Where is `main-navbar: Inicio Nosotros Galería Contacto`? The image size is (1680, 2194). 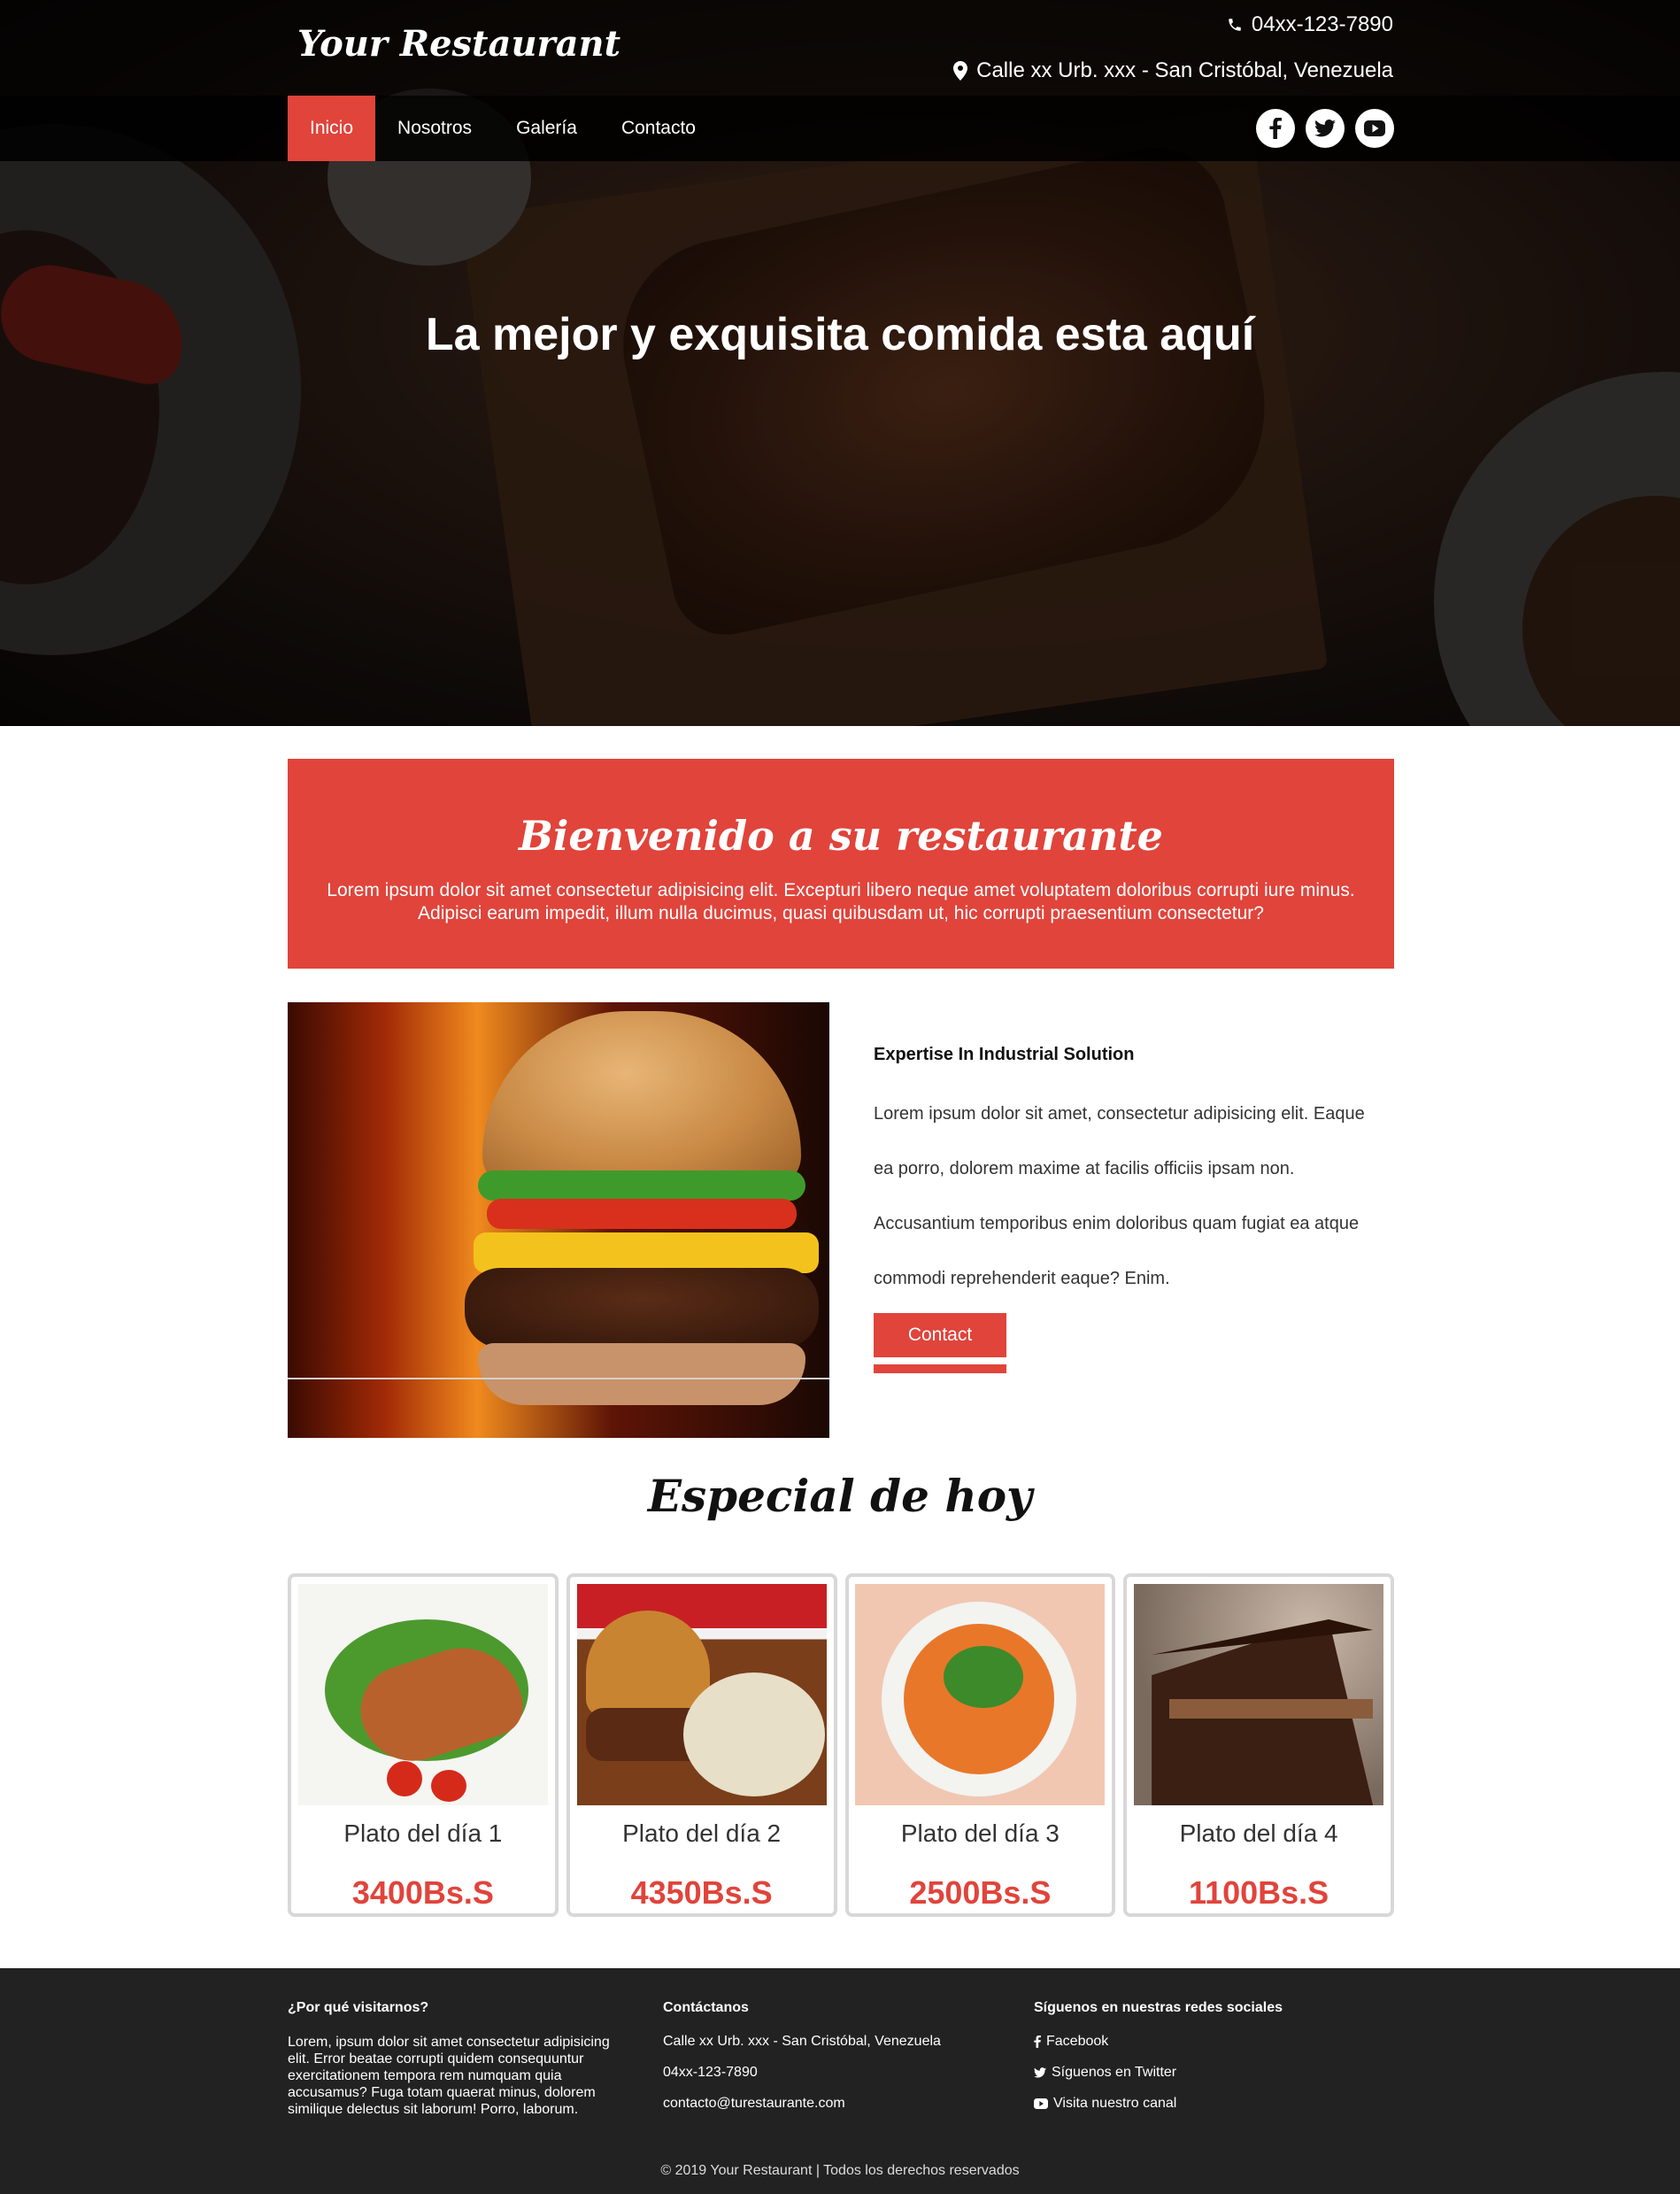 main-navbar: Inicio Nosotros Galería Contacto is located at coordinates (840, 128).